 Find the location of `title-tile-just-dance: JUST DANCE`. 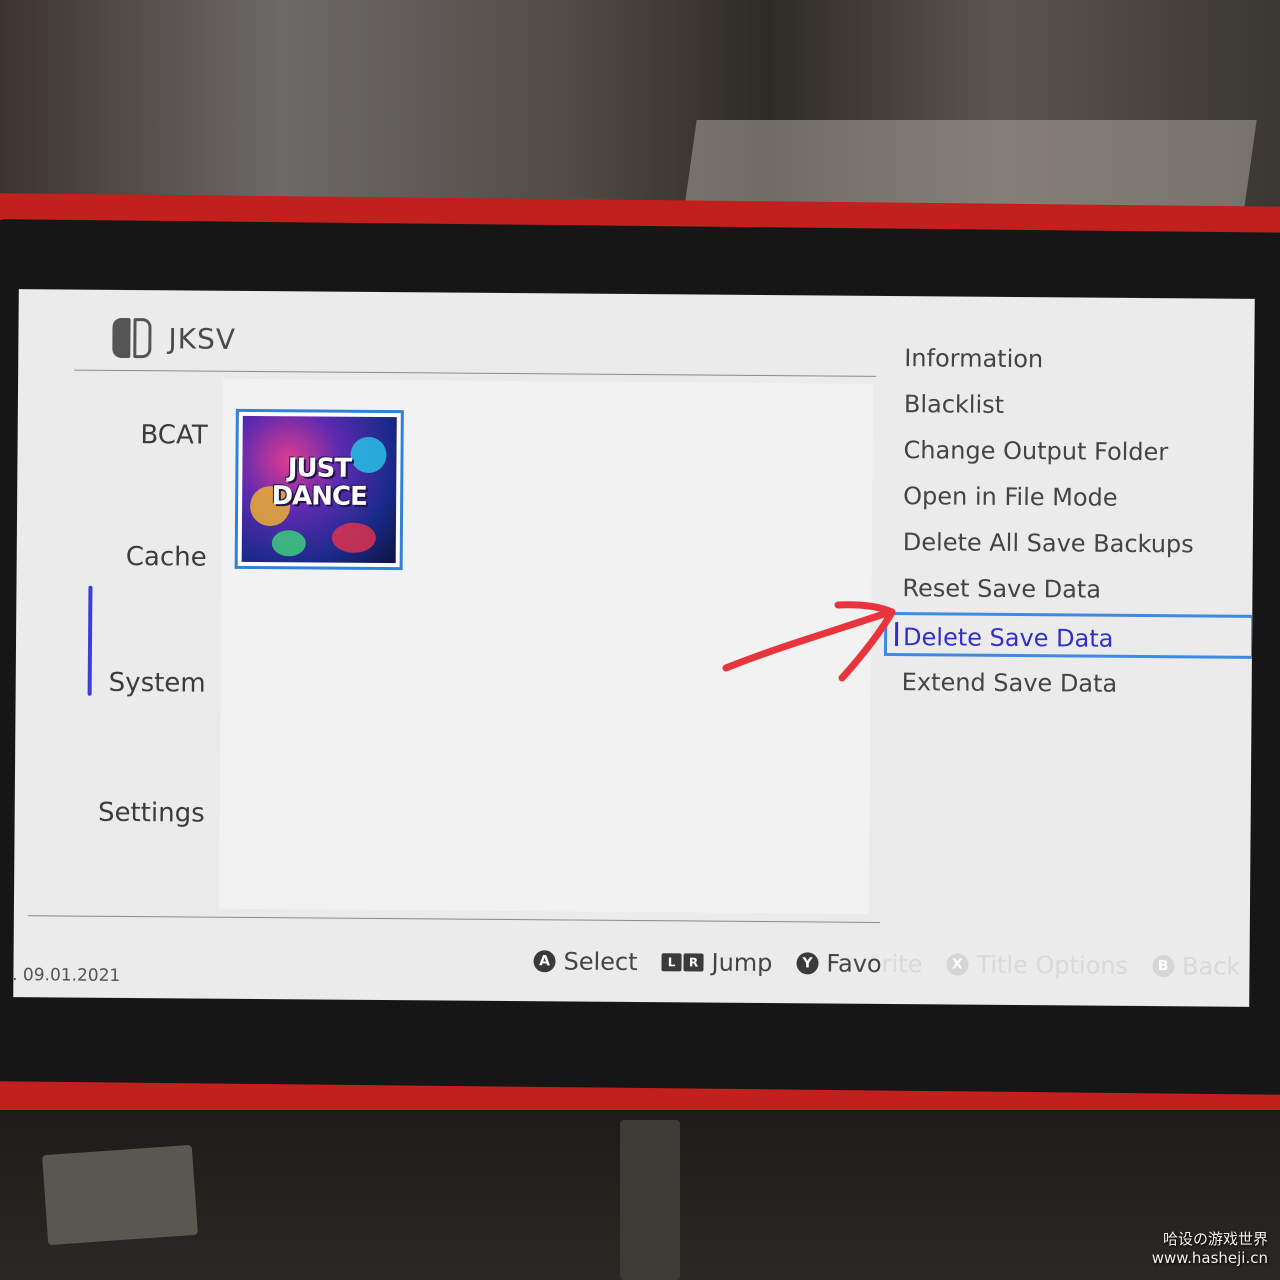

title-tile-just-dance: JUST DANCE is located at coordinates (319, 489).